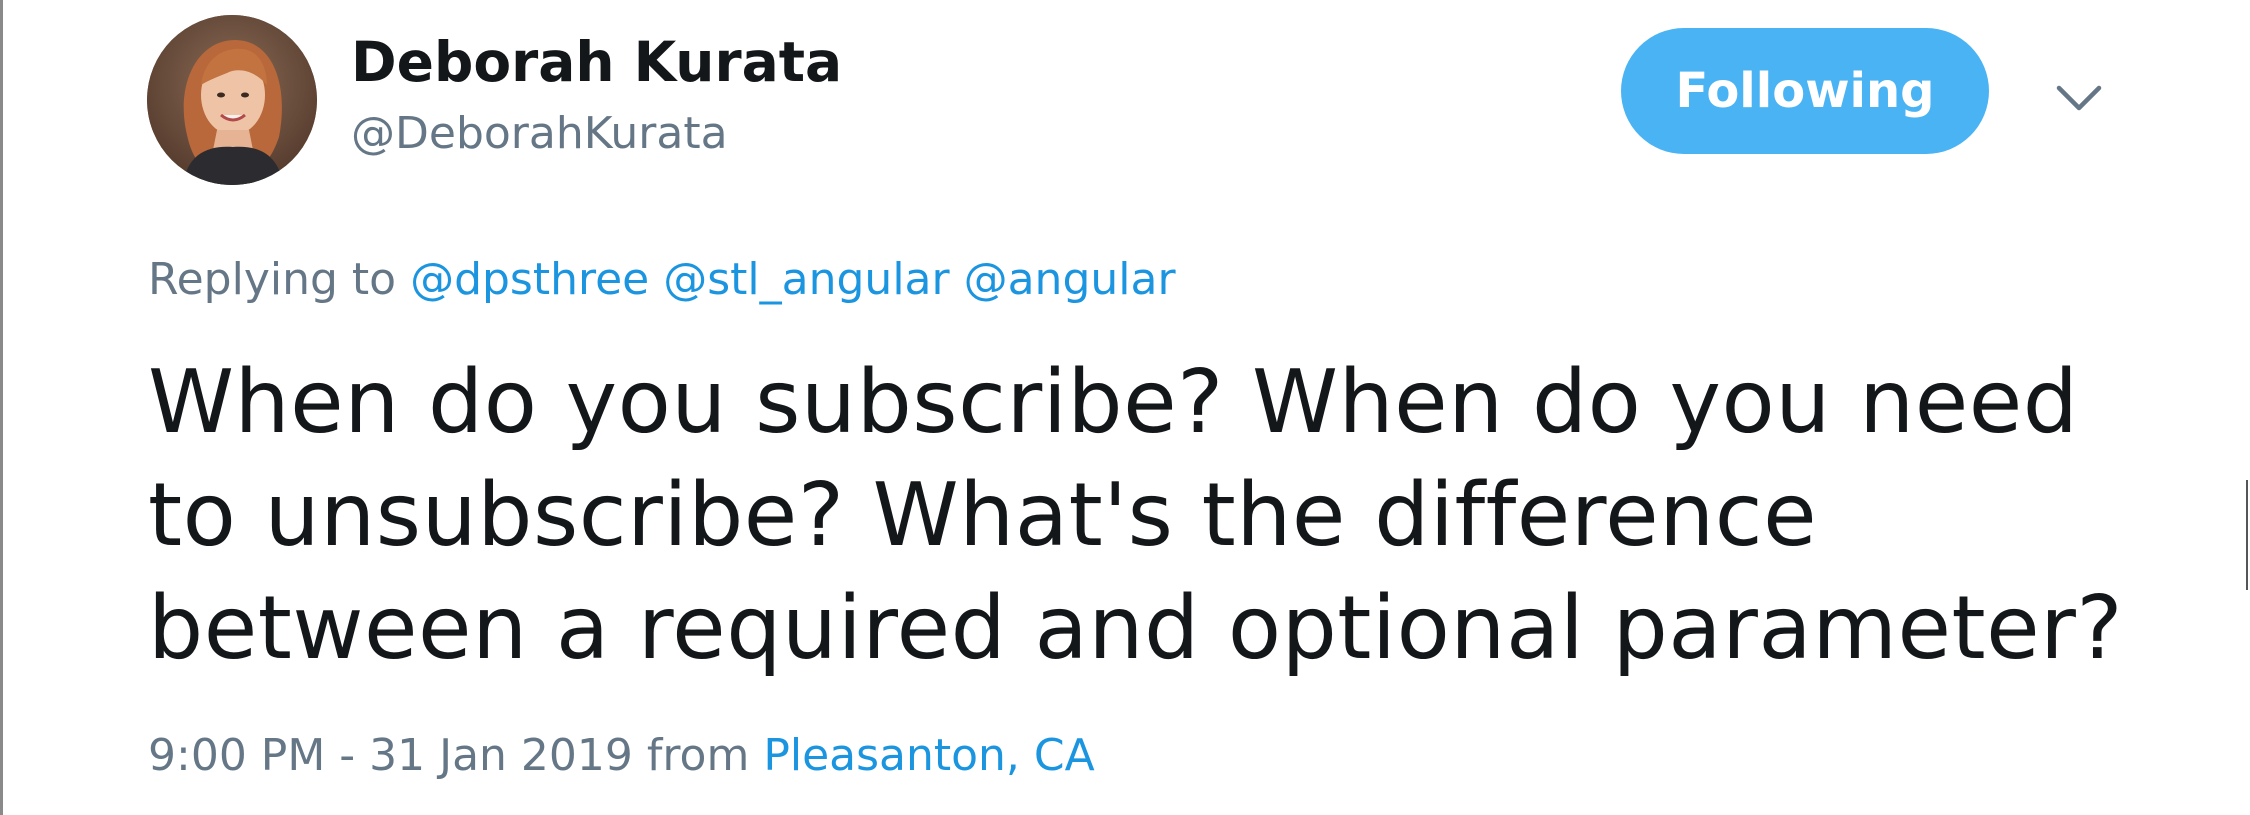 The height and width of the screenshot is (815, 2250). What do you see at coordinates (539, 134) in the screenshot?
I see `user-handle: @DeborahKurata` at bounding box center [539, 134].